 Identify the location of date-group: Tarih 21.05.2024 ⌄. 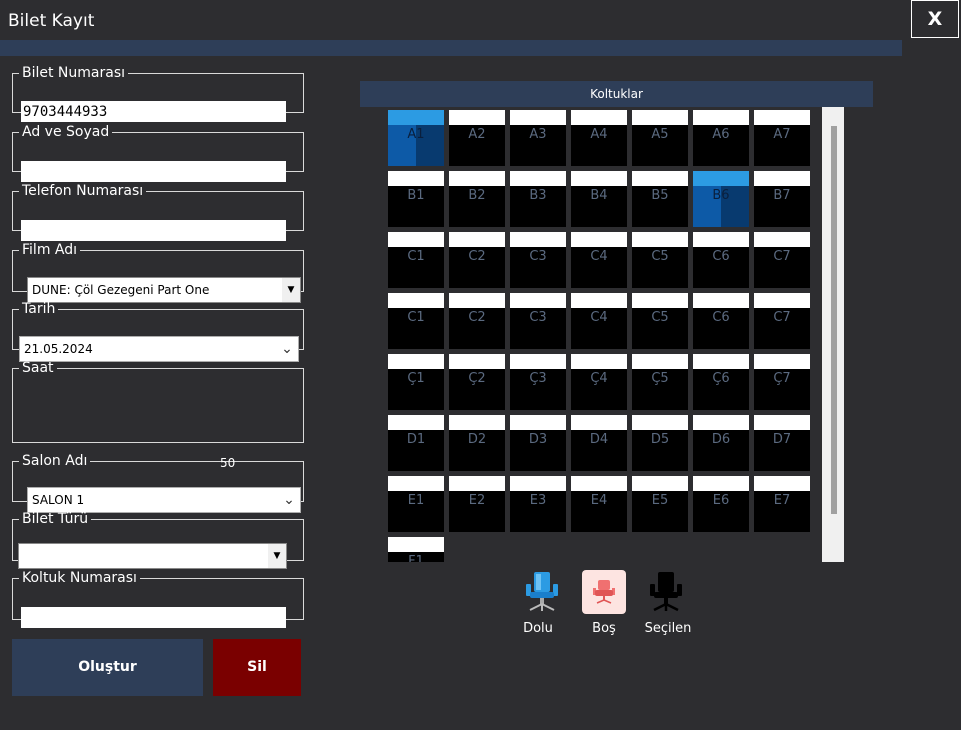
(158, 331).